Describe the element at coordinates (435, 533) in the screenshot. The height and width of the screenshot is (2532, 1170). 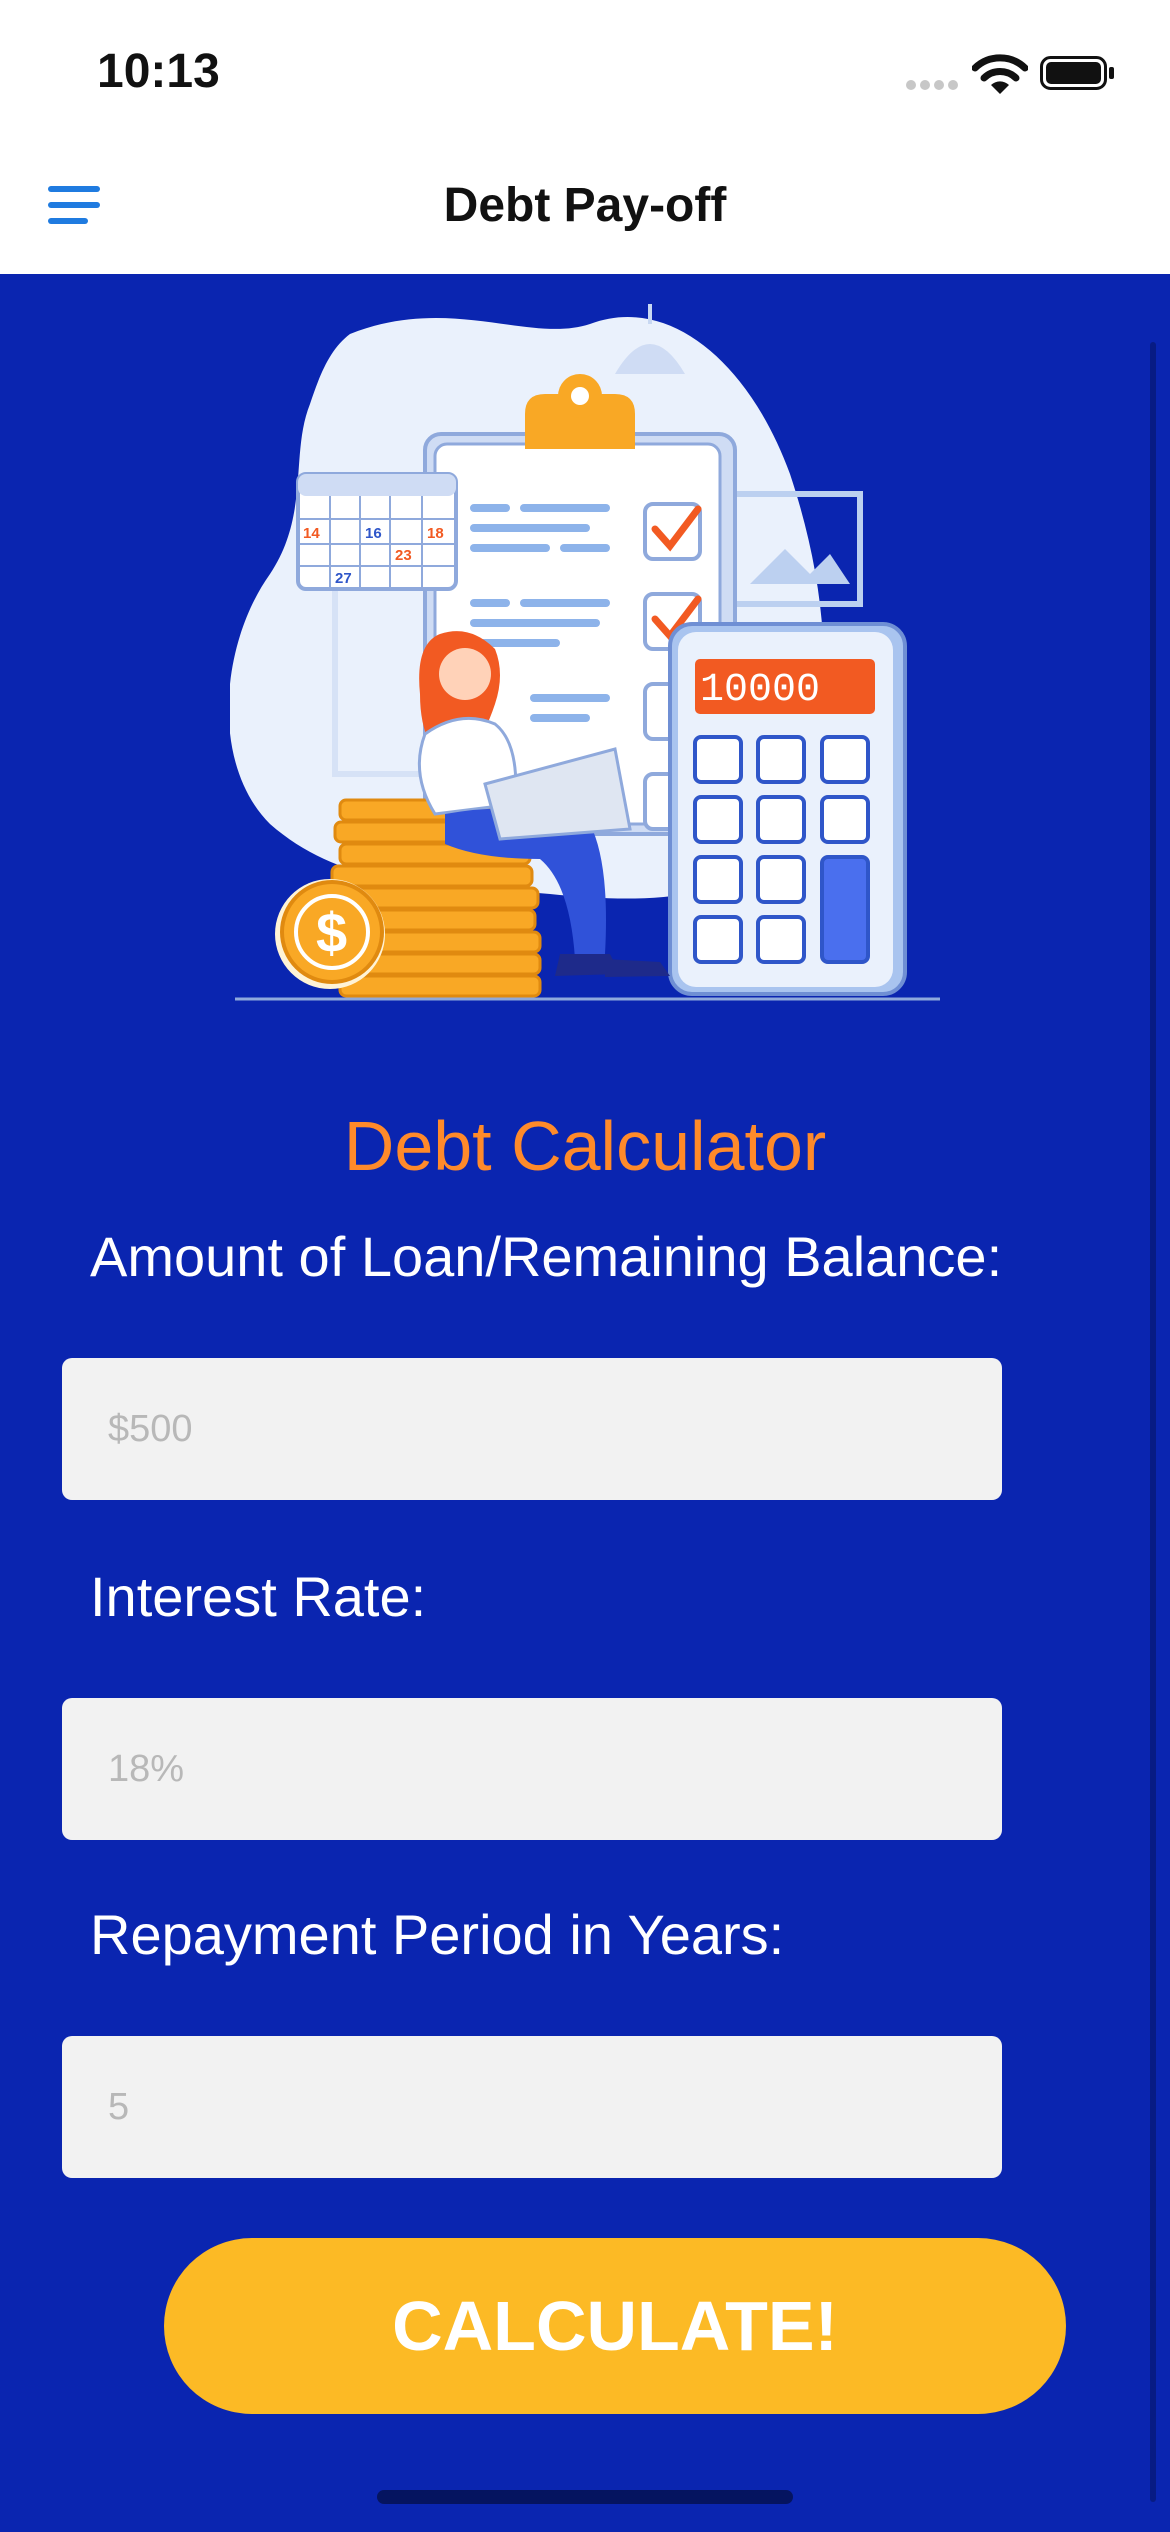
I see `calendar-date: 18` at that location.